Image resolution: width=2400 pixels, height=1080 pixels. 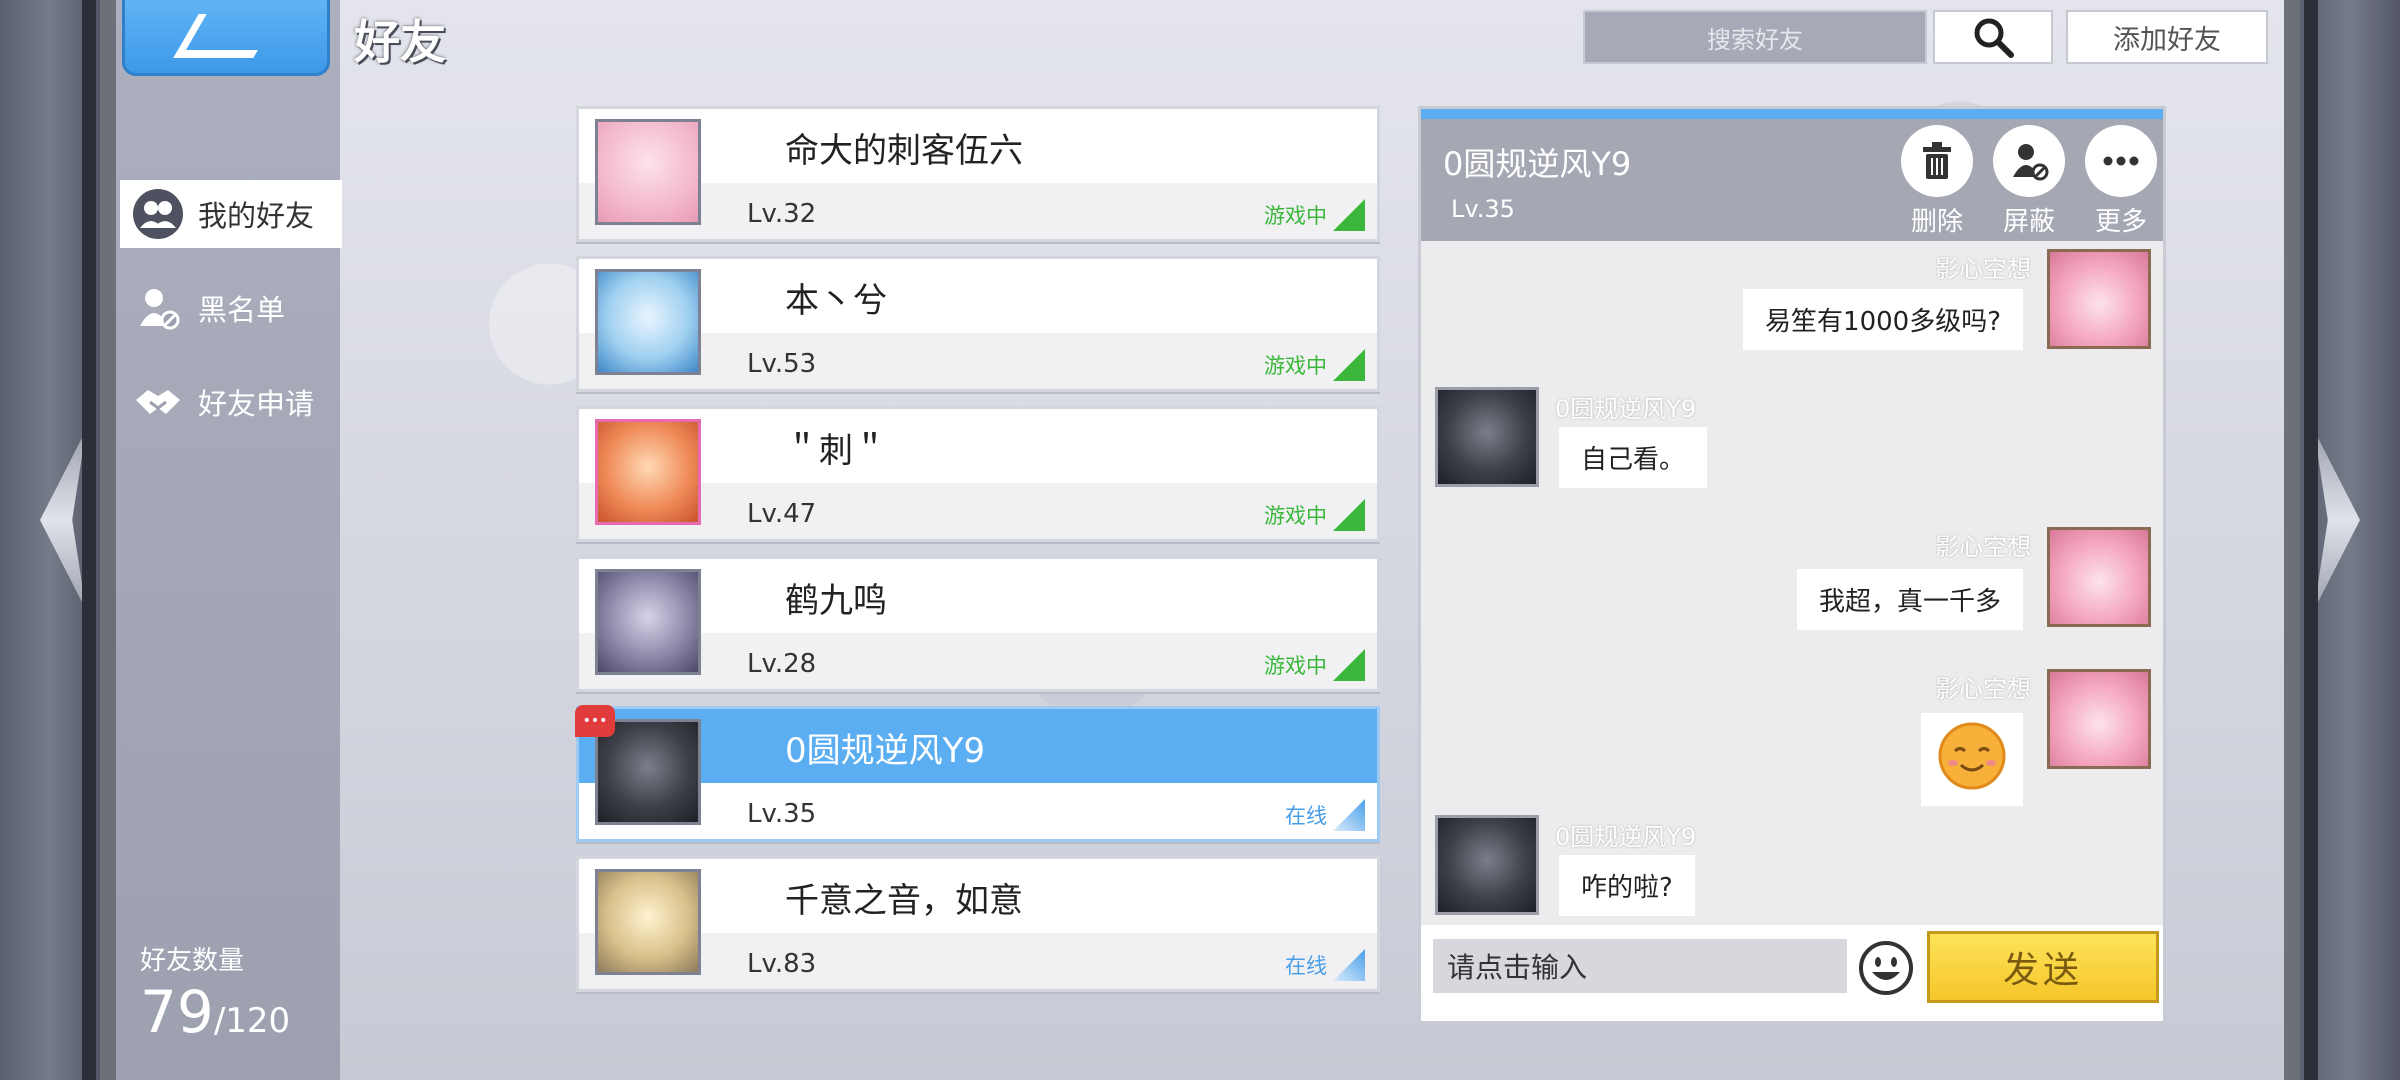 What do you see at coordinates (1633, 457) in the screenshot?
I see `message-bubble: 自己看。` at bounding box center [1633, 457].